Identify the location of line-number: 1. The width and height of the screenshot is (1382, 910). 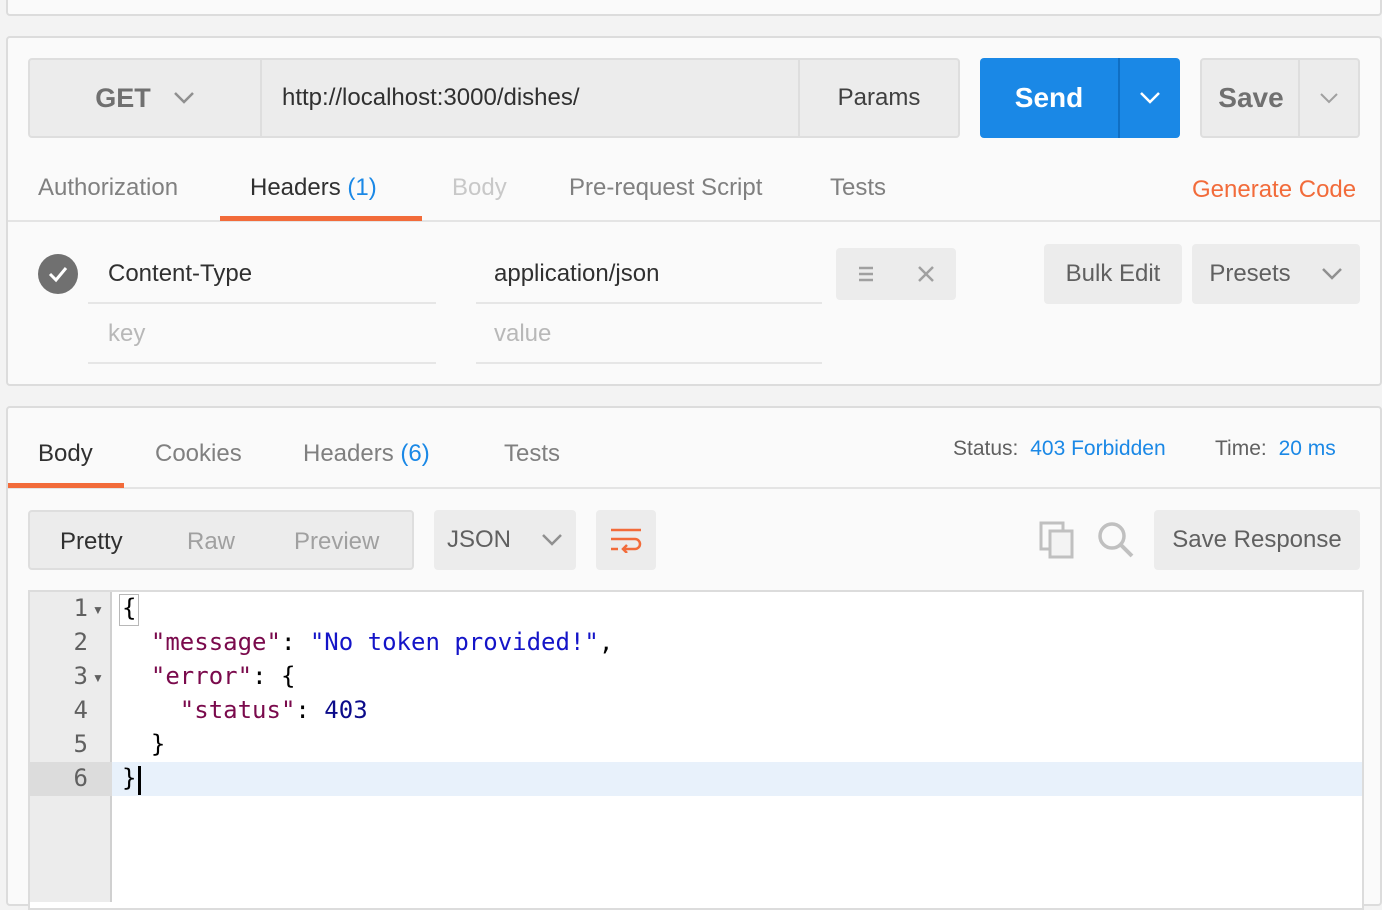
(80, 608).